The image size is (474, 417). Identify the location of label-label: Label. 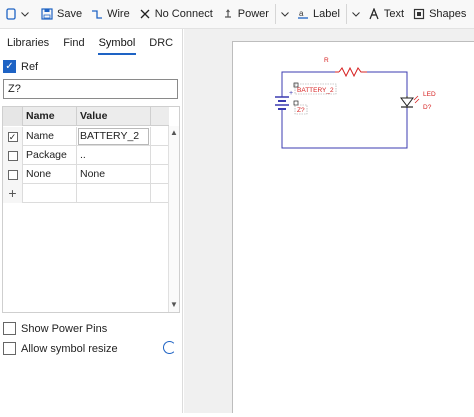
(326, 14).